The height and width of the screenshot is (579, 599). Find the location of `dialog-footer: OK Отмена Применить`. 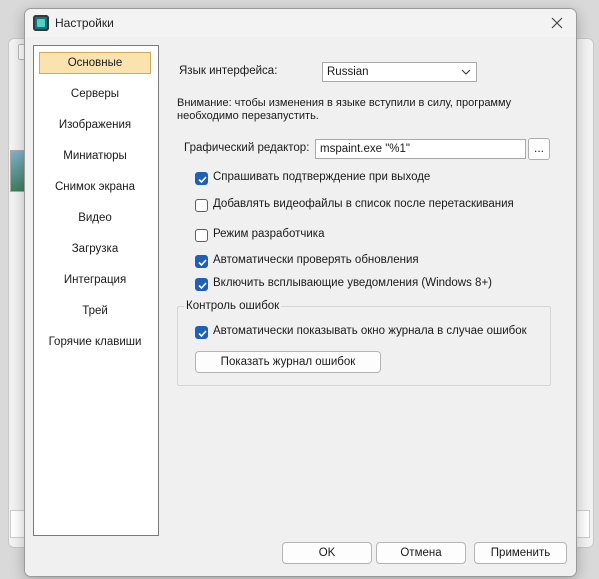

dialog-footer: OK Отмена Применить is located at coordinates (300, 558).